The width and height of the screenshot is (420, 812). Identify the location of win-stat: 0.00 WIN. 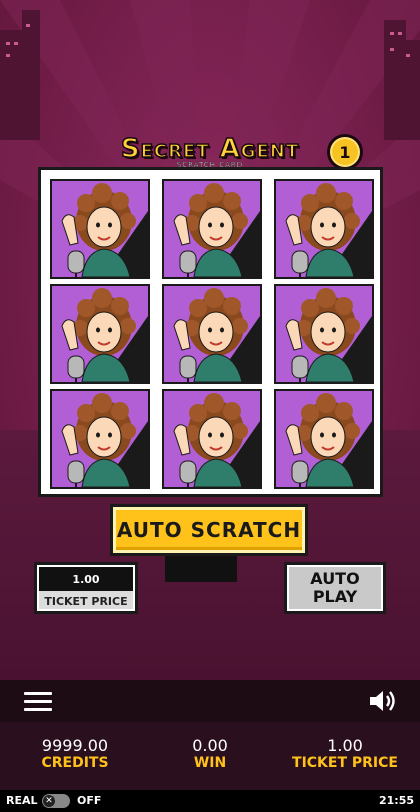
(210, 753).